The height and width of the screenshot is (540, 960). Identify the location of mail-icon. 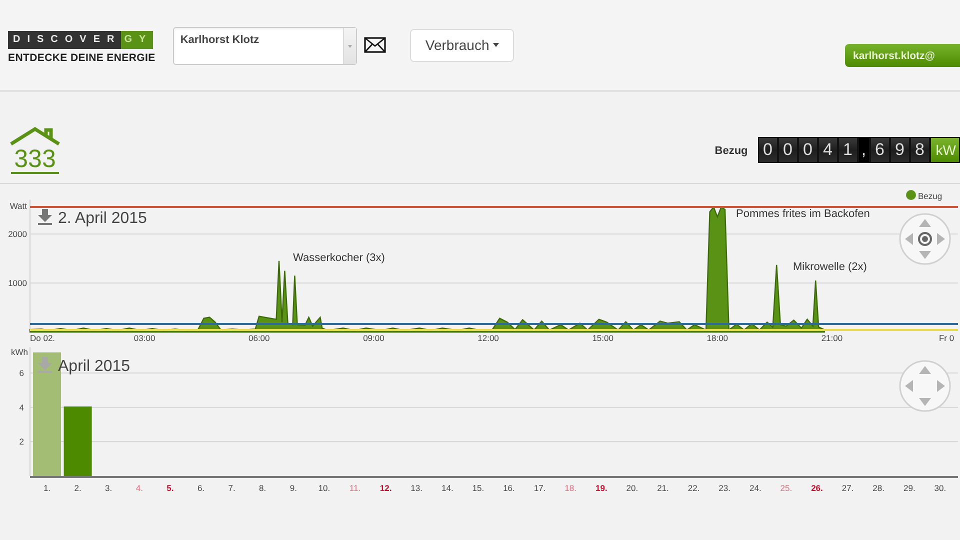
(375, 45).